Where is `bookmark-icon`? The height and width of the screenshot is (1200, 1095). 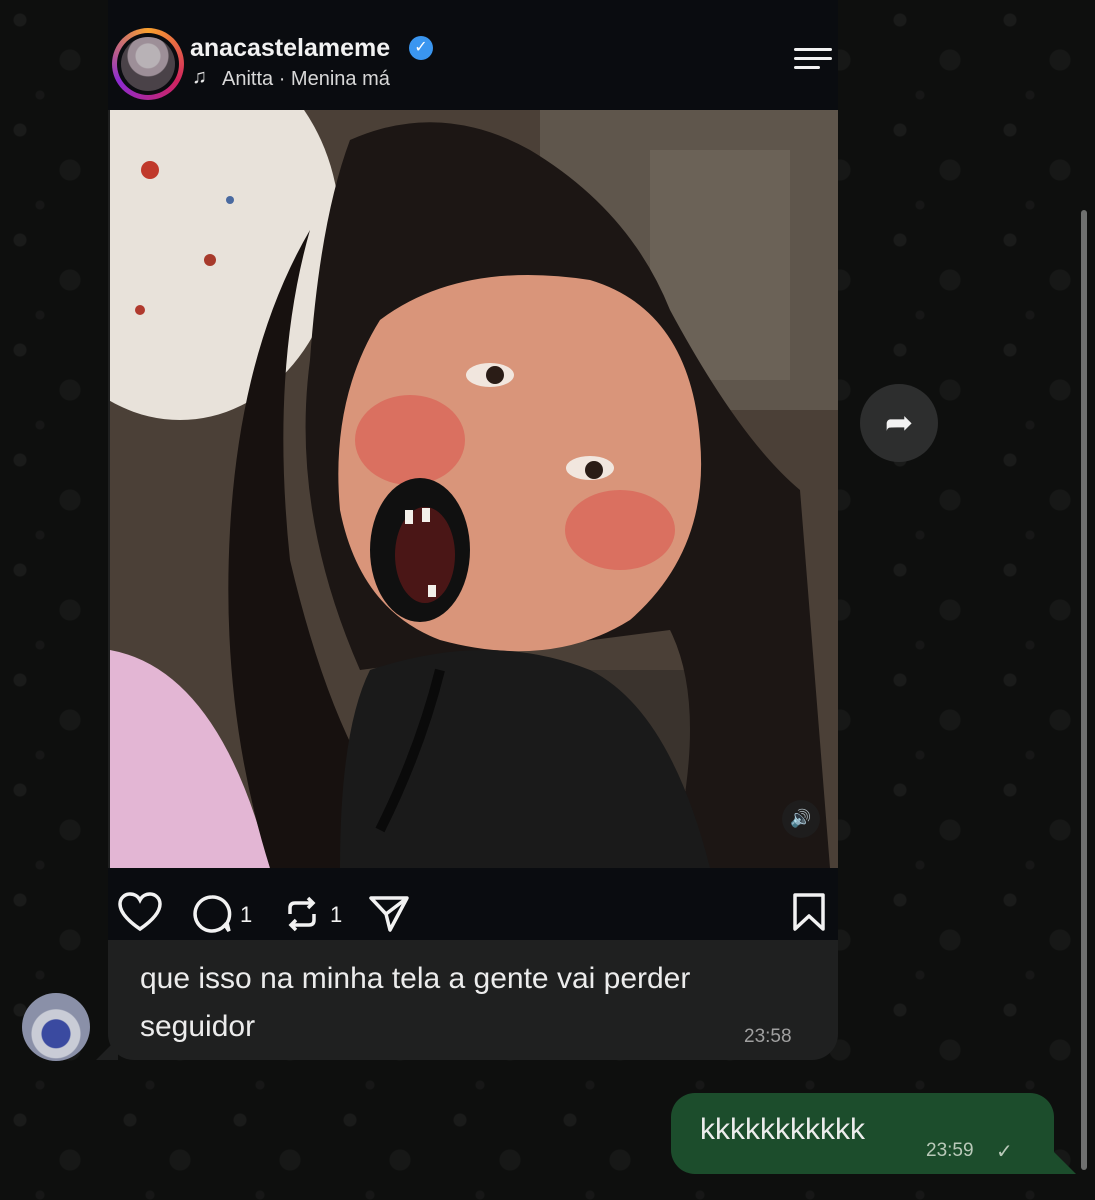
bookmark-icon is located at coordinates (809, 914).